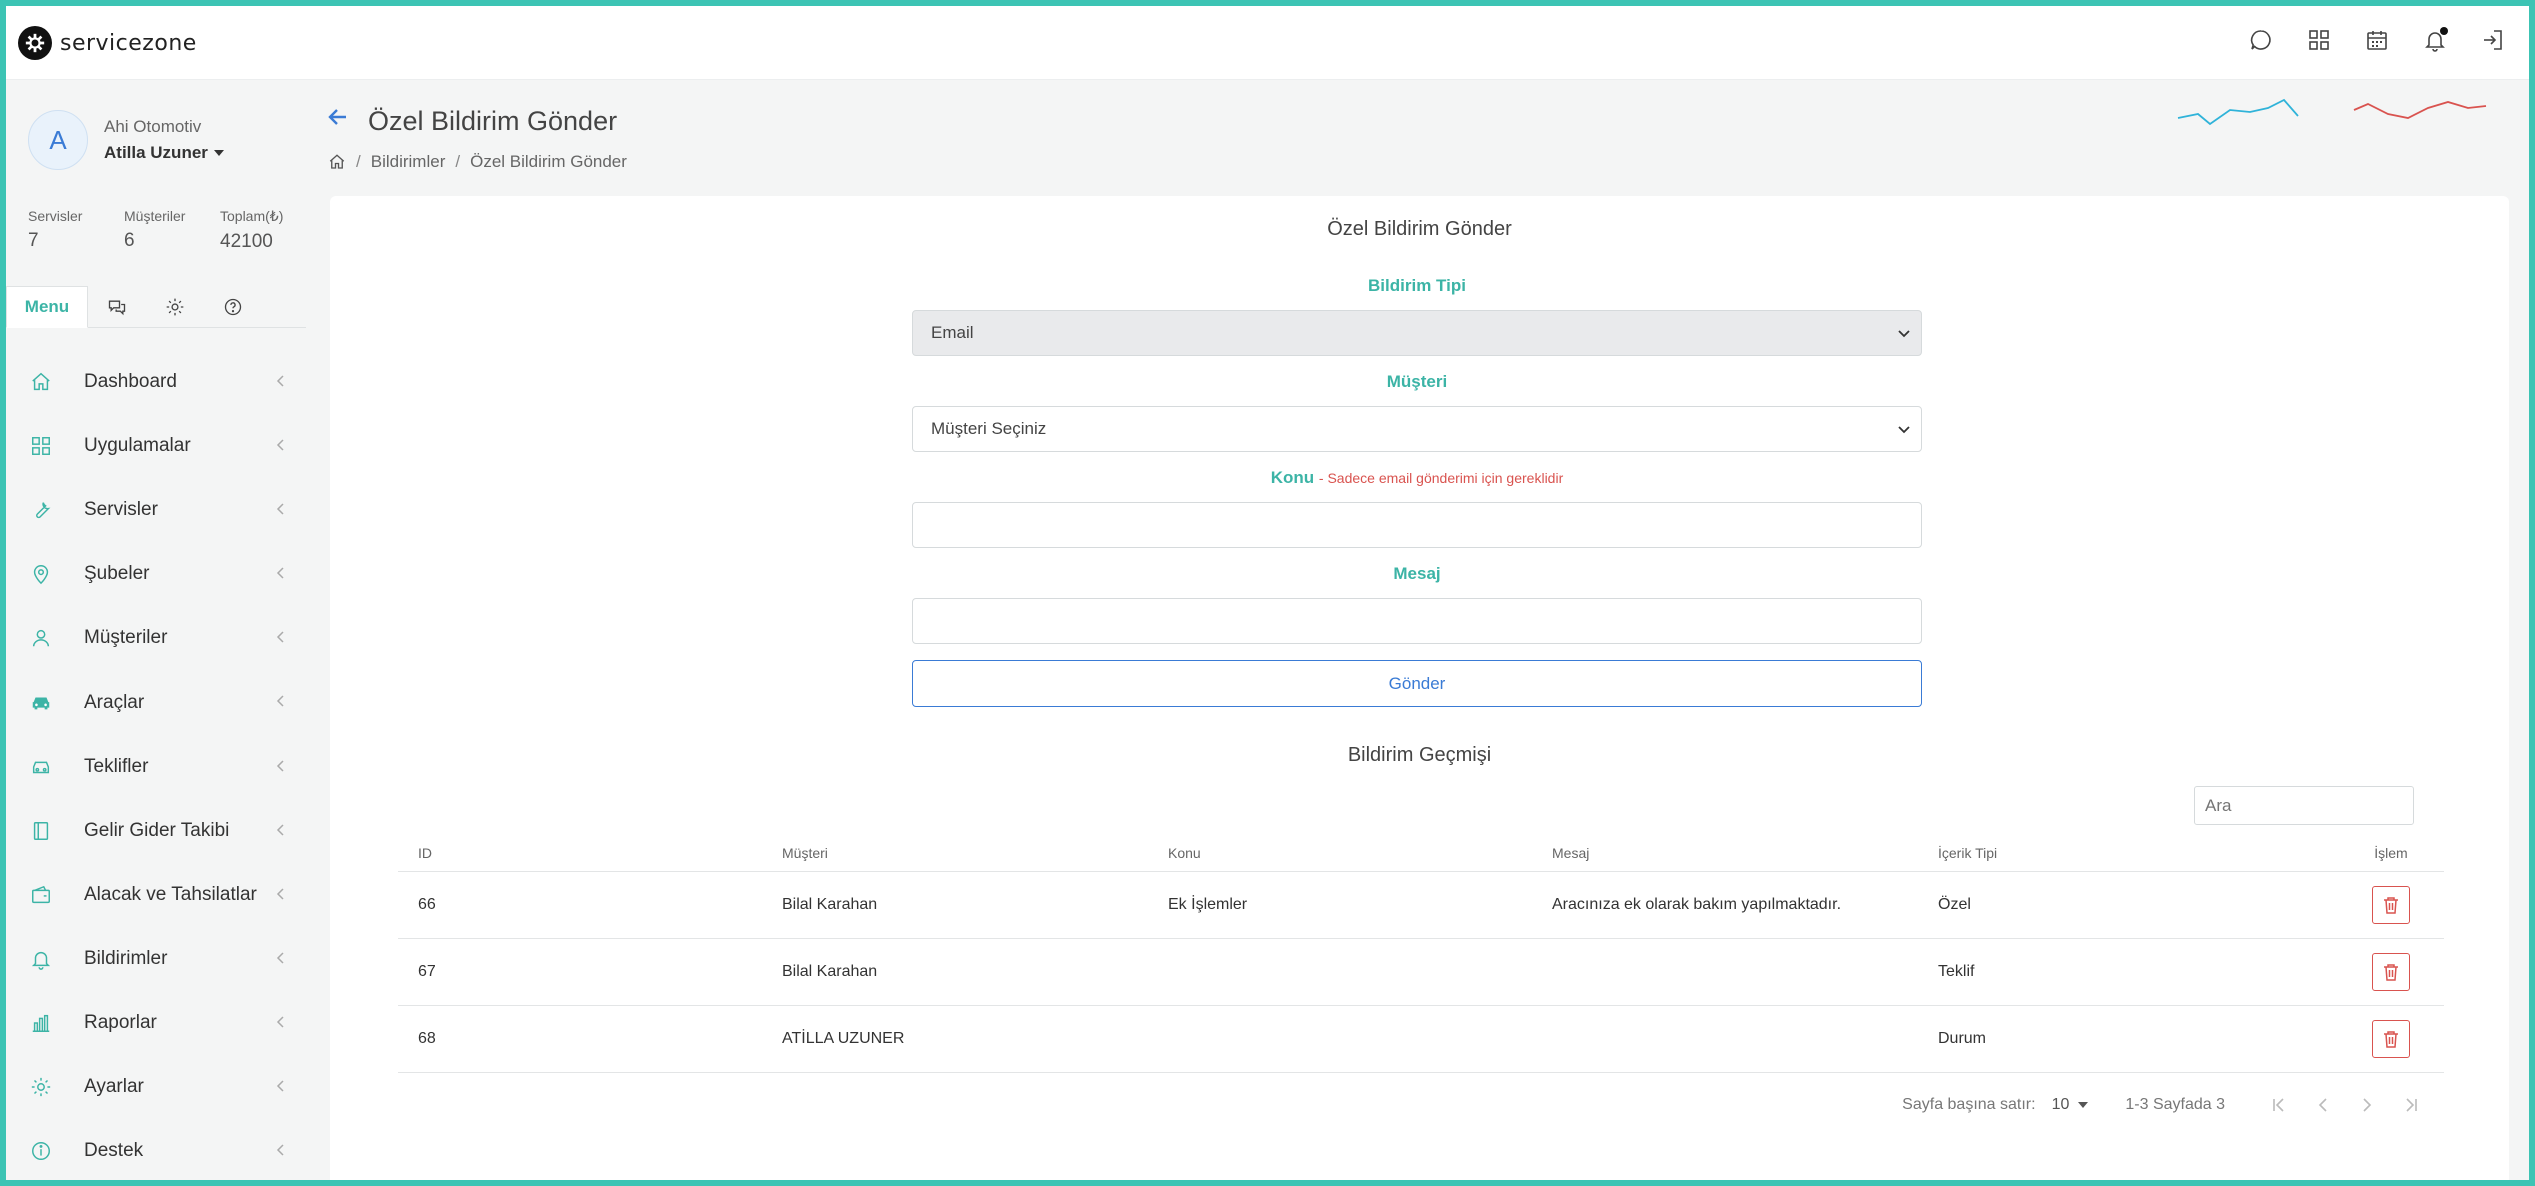  What do you see at coordinates (408, 162) in the screenshot?
I see `breadcrumb-item-bildirimler: Bildirimler` at bounding box center [408, 162].